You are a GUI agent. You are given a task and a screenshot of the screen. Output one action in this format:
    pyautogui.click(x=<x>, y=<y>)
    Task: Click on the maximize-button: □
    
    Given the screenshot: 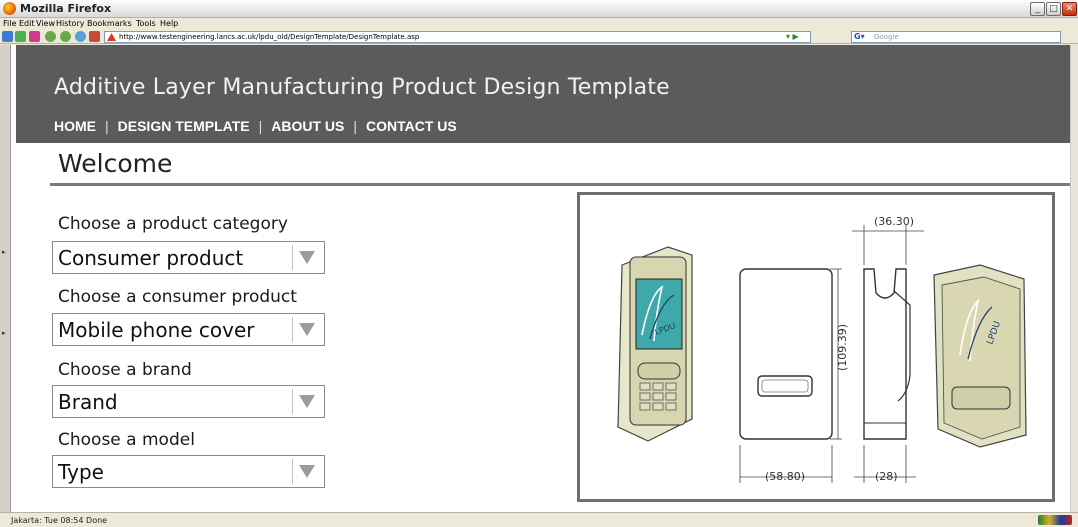 What is the action you would take?
    pyautogui.click(x=1053, y=9)
    